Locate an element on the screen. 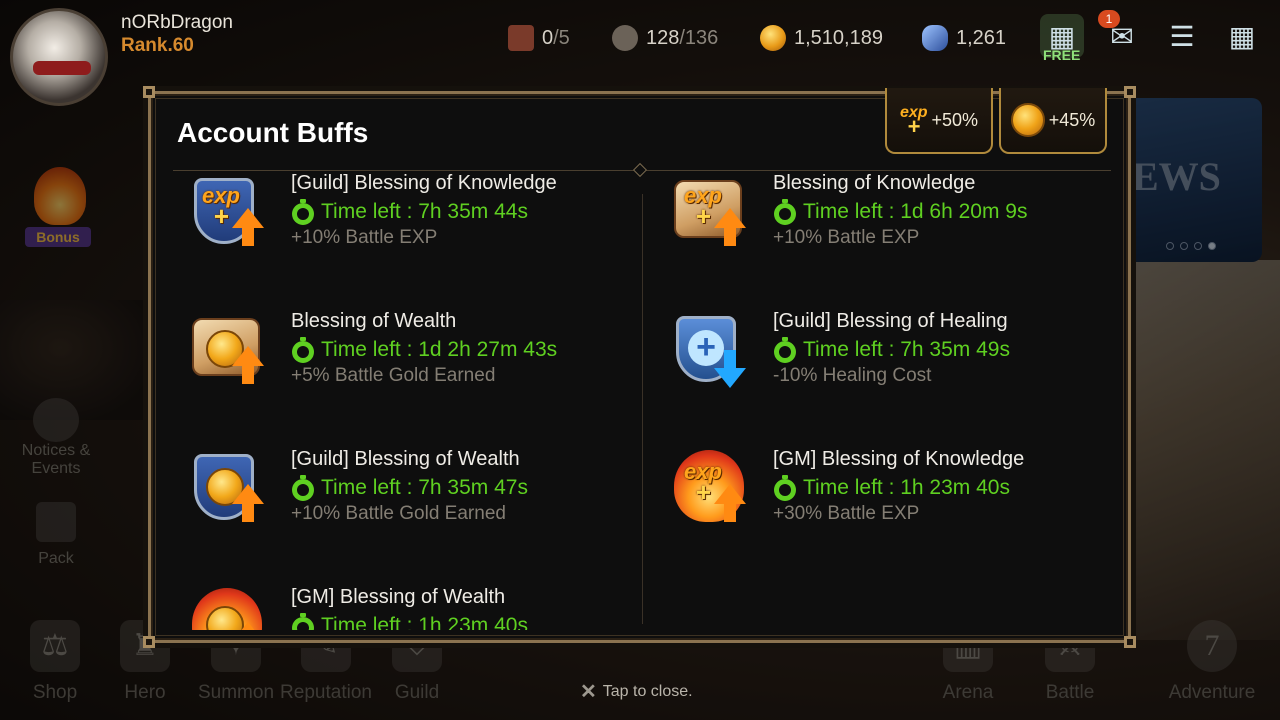  buff-time: Time left : 1d 2h 27m 43s is located at coordinates (424, 350).